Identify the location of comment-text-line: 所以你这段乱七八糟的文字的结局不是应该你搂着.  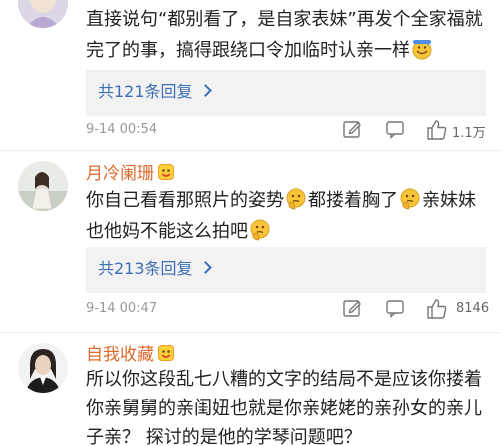
(284, 379).